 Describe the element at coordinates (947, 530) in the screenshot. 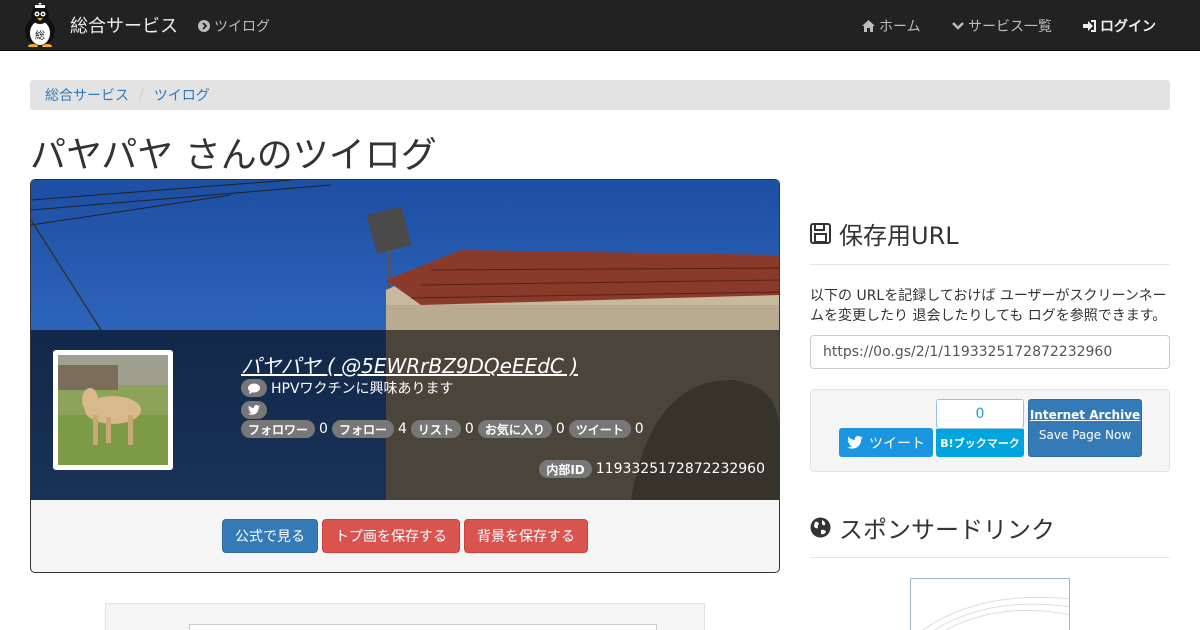

I see `sponsored-title: スポンサードリンク` at that location.